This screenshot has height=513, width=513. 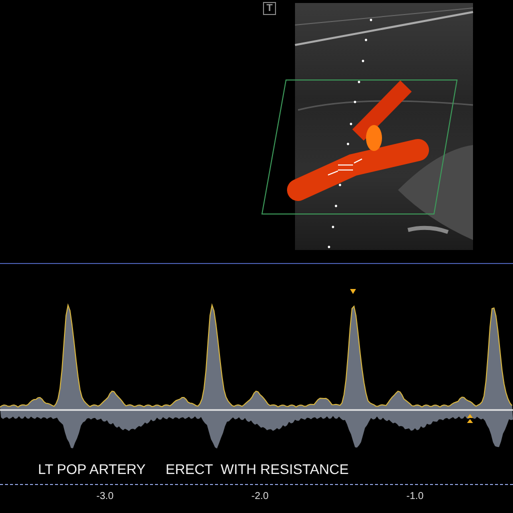 I want to click on tick-label: -2.0, so click(x=260, y=496).